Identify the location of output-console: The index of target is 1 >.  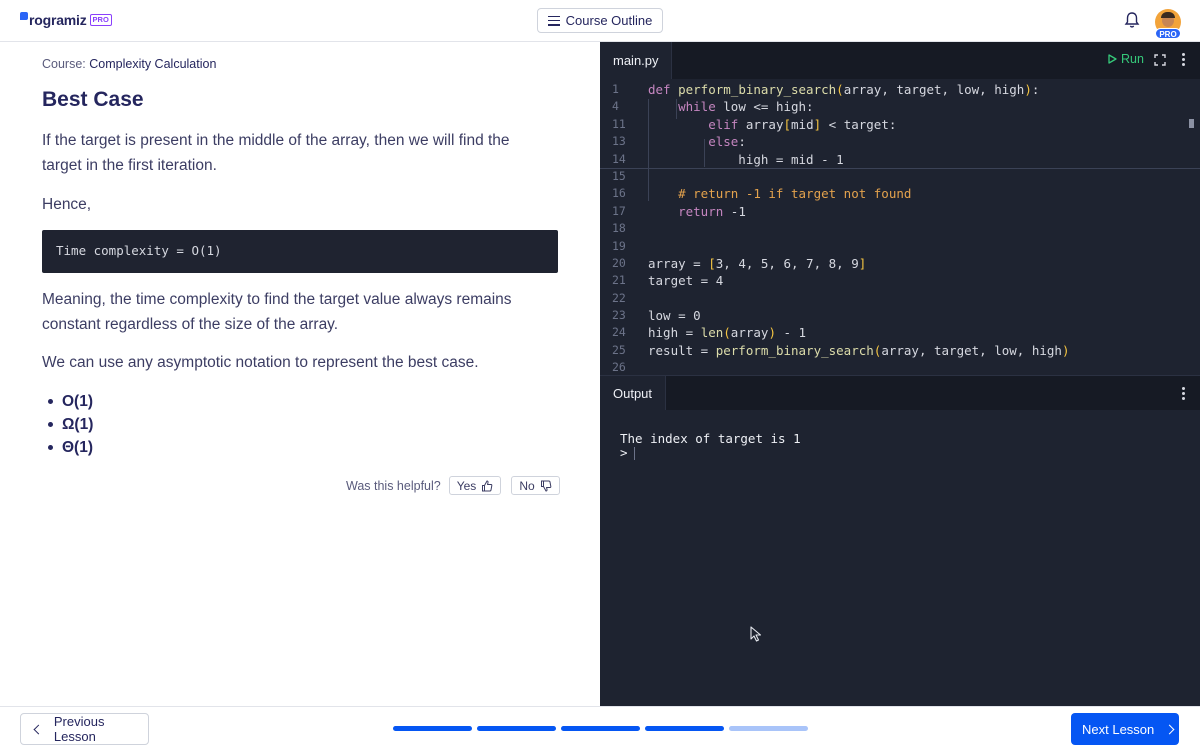
(710, 446).